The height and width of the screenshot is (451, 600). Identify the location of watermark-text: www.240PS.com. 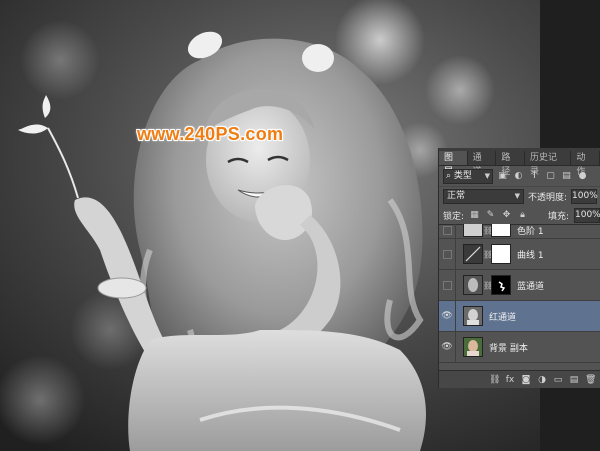
(210, 134).